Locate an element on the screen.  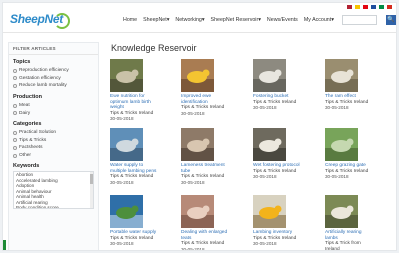
sheepnet-logo: SheepNet is located at coordinates (39, 20).